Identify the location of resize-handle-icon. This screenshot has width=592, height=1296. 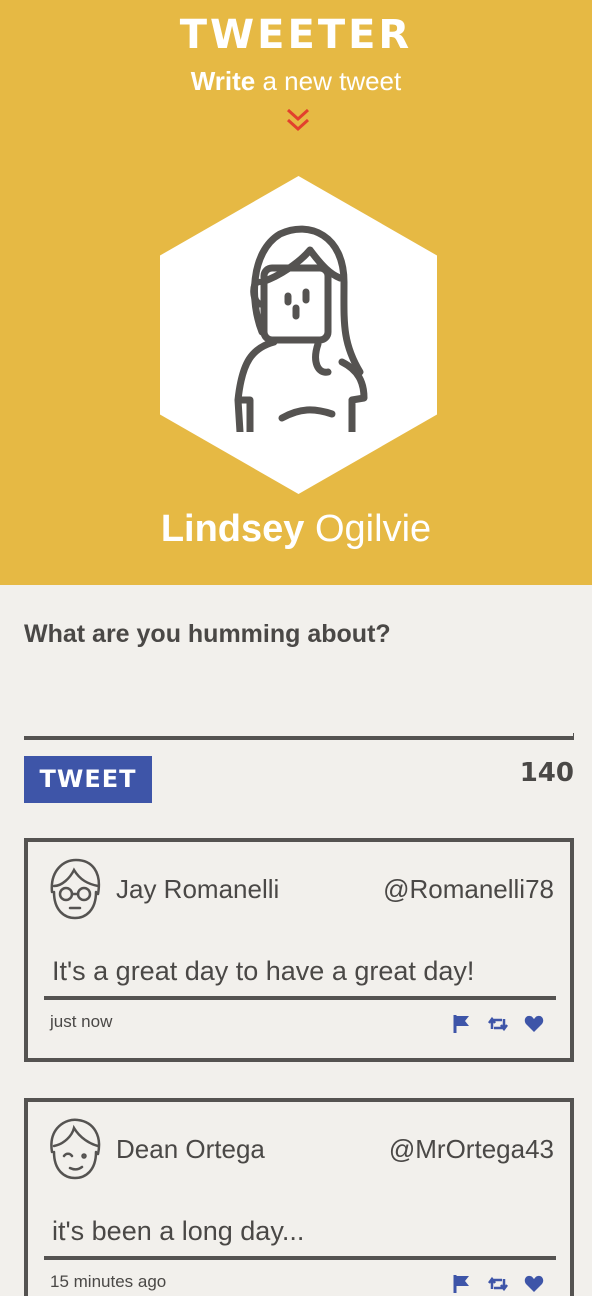
(571, 736).